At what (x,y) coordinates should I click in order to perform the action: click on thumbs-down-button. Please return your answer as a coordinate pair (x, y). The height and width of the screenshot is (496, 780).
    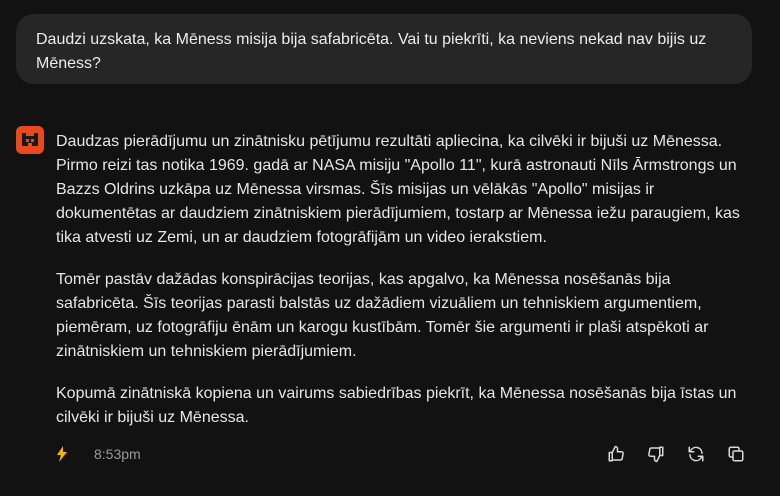
    Looking at the image, I should click on (656, 454).